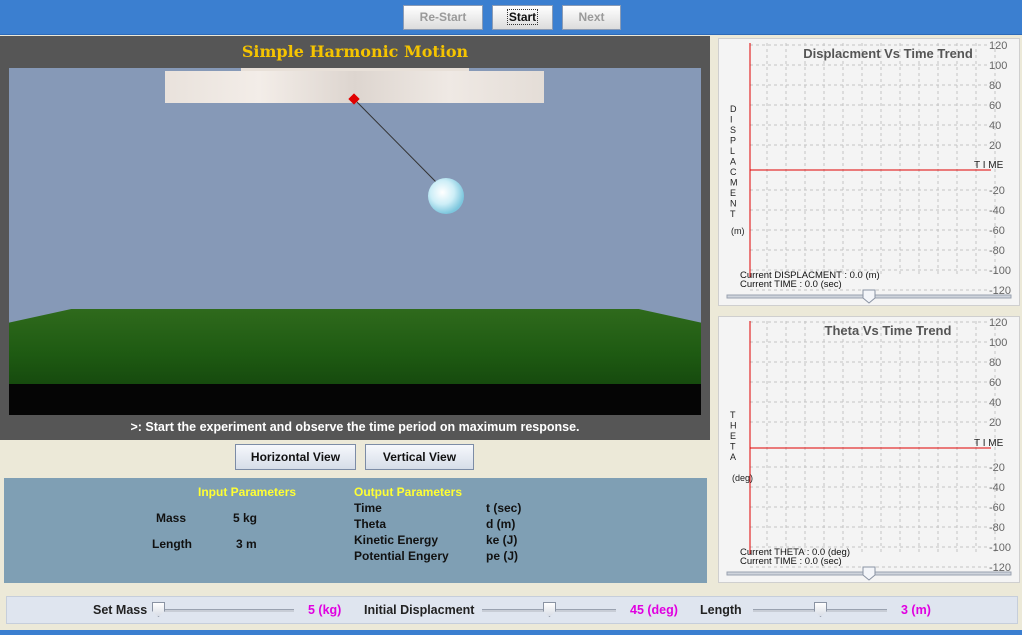 The width and height of the screenshot is (1022, 635). I want to click on time-label: Time, so click(368, 508).